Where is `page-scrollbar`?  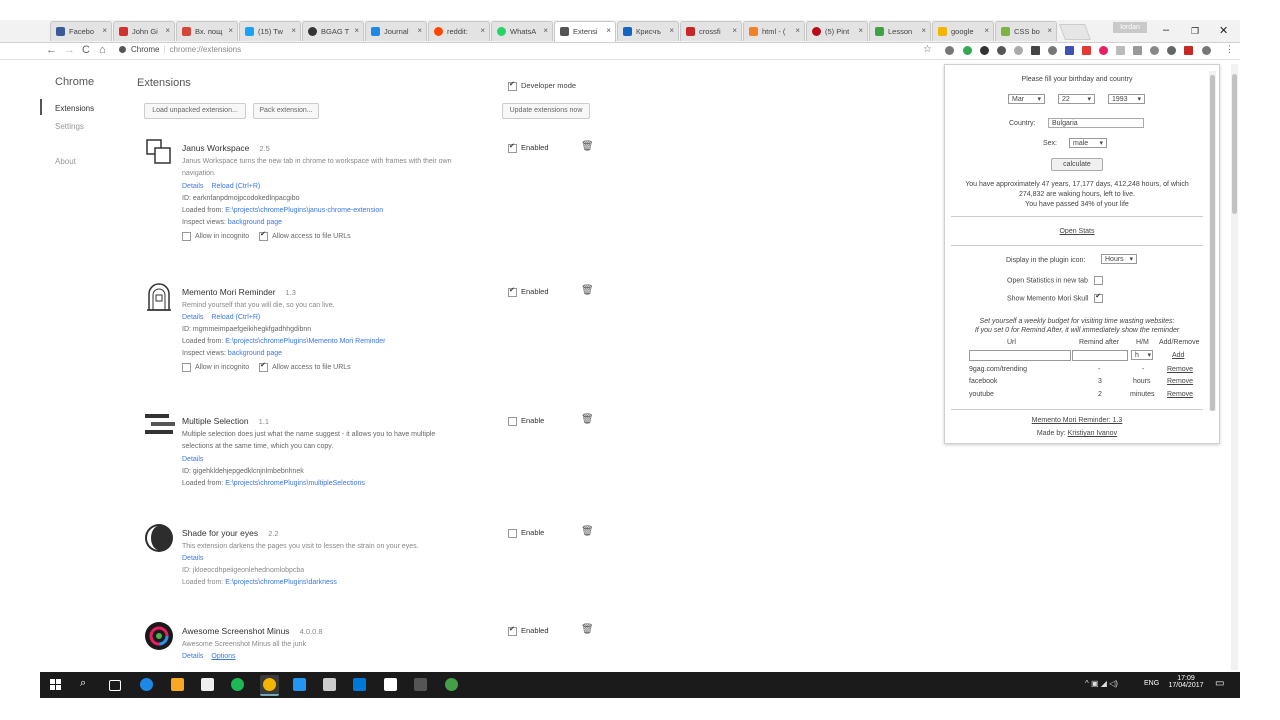
page-scrollbar is located at coordinates (1234, 367).